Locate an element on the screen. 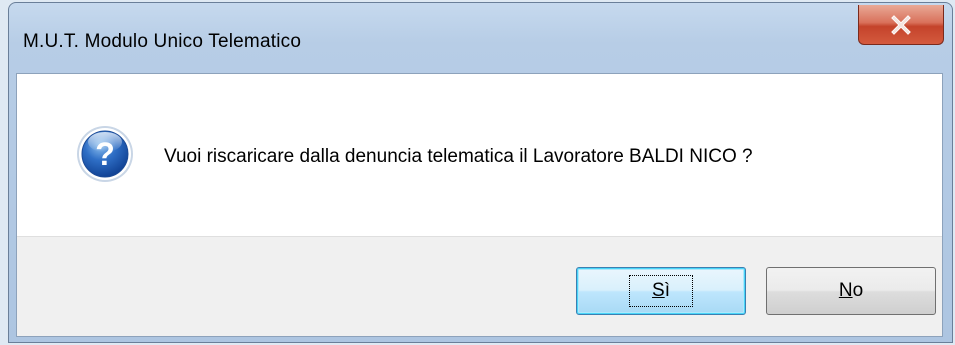  question-icon: ? is located at coordinates (105, 154).